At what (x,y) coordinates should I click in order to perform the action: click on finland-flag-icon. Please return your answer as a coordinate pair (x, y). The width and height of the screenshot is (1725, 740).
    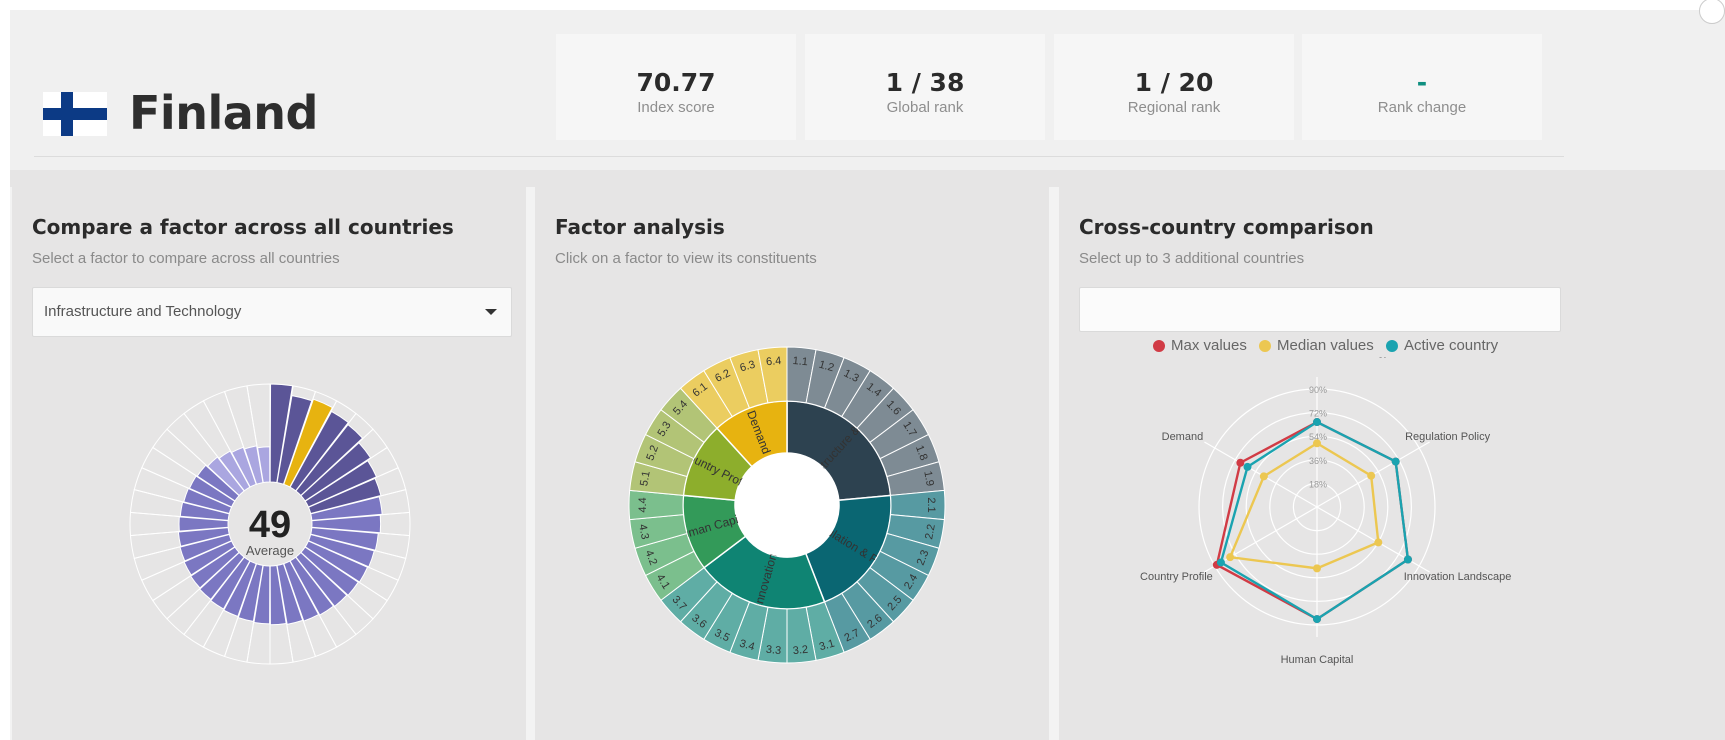
    Looking at the image, I should click on (75, 114).